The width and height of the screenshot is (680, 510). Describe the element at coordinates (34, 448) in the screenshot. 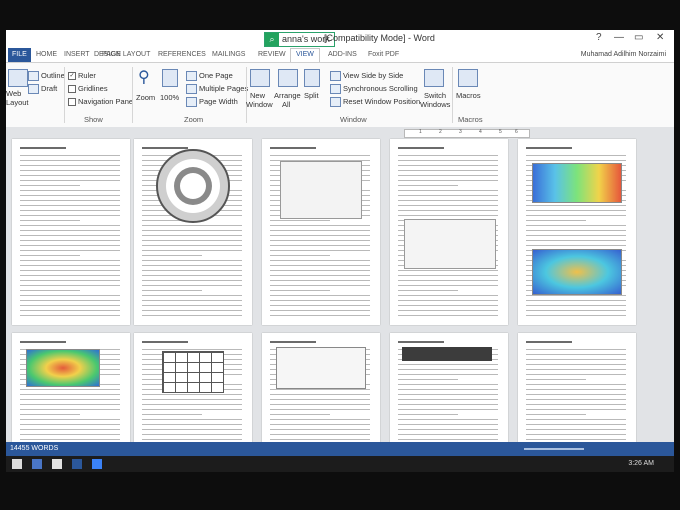

I see `word-count: 14455 WORDS` at that location.